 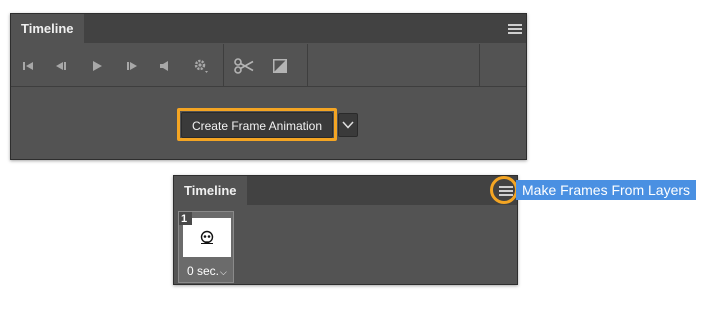 What do you see at coordinates (28, 66) in the screenshot?
I see `go-to-first-frame-icon` at bounding box center [28, 66].